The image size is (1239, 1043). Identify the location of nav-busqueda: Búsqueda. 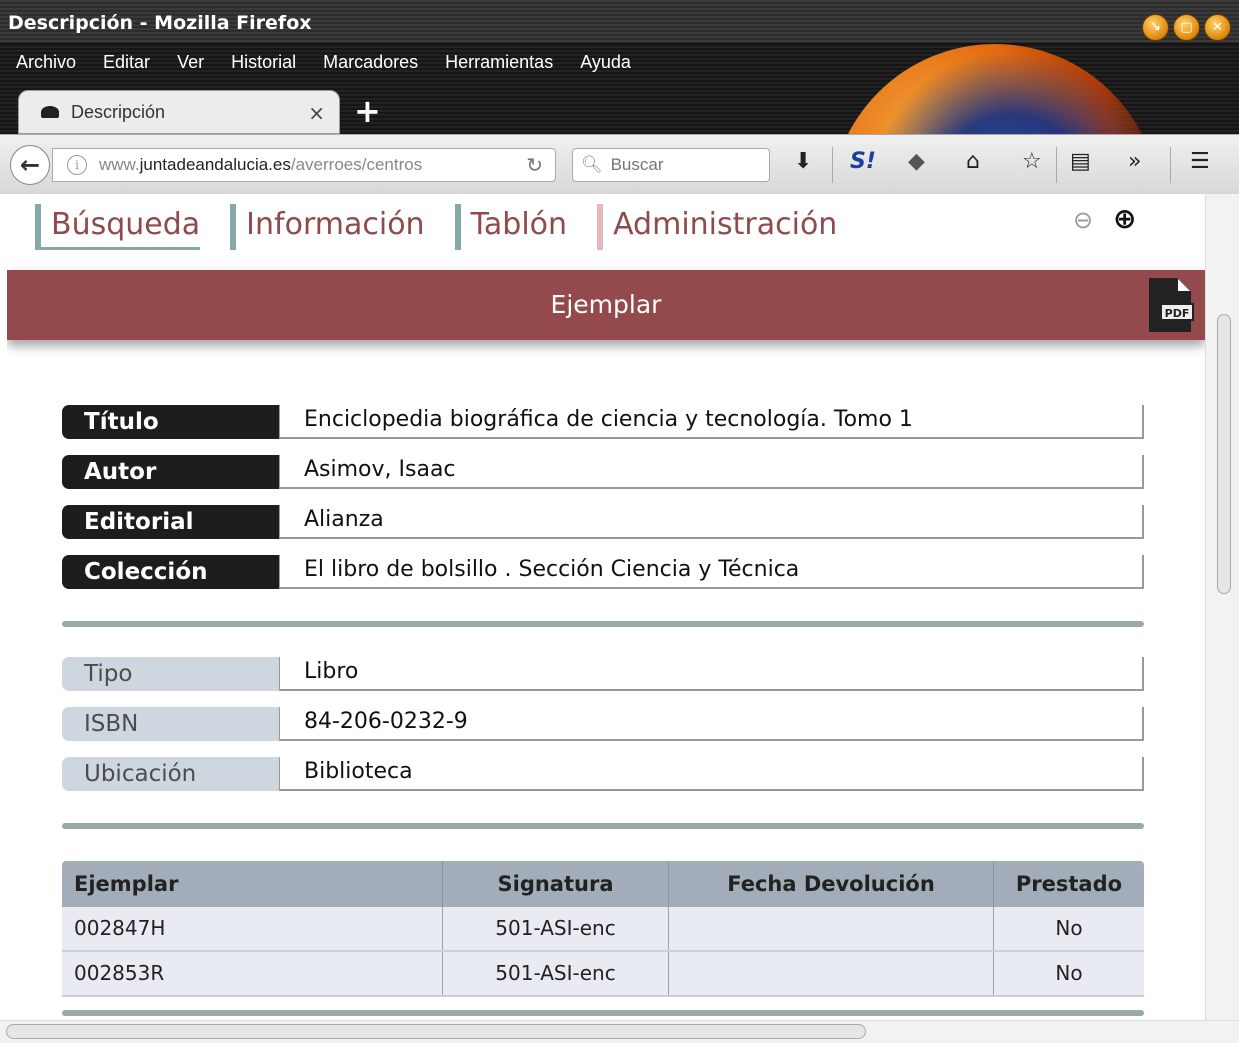
(118, 227).